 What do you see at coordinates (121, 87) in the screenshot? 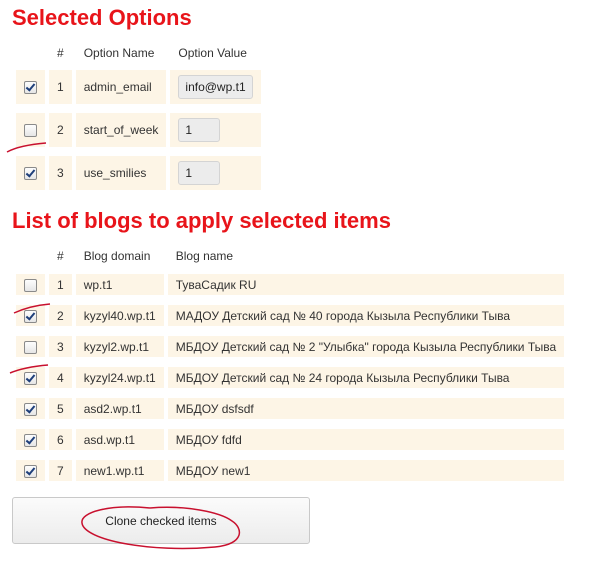
I see `option-name: admin_email` at bounding box center [121, 87].